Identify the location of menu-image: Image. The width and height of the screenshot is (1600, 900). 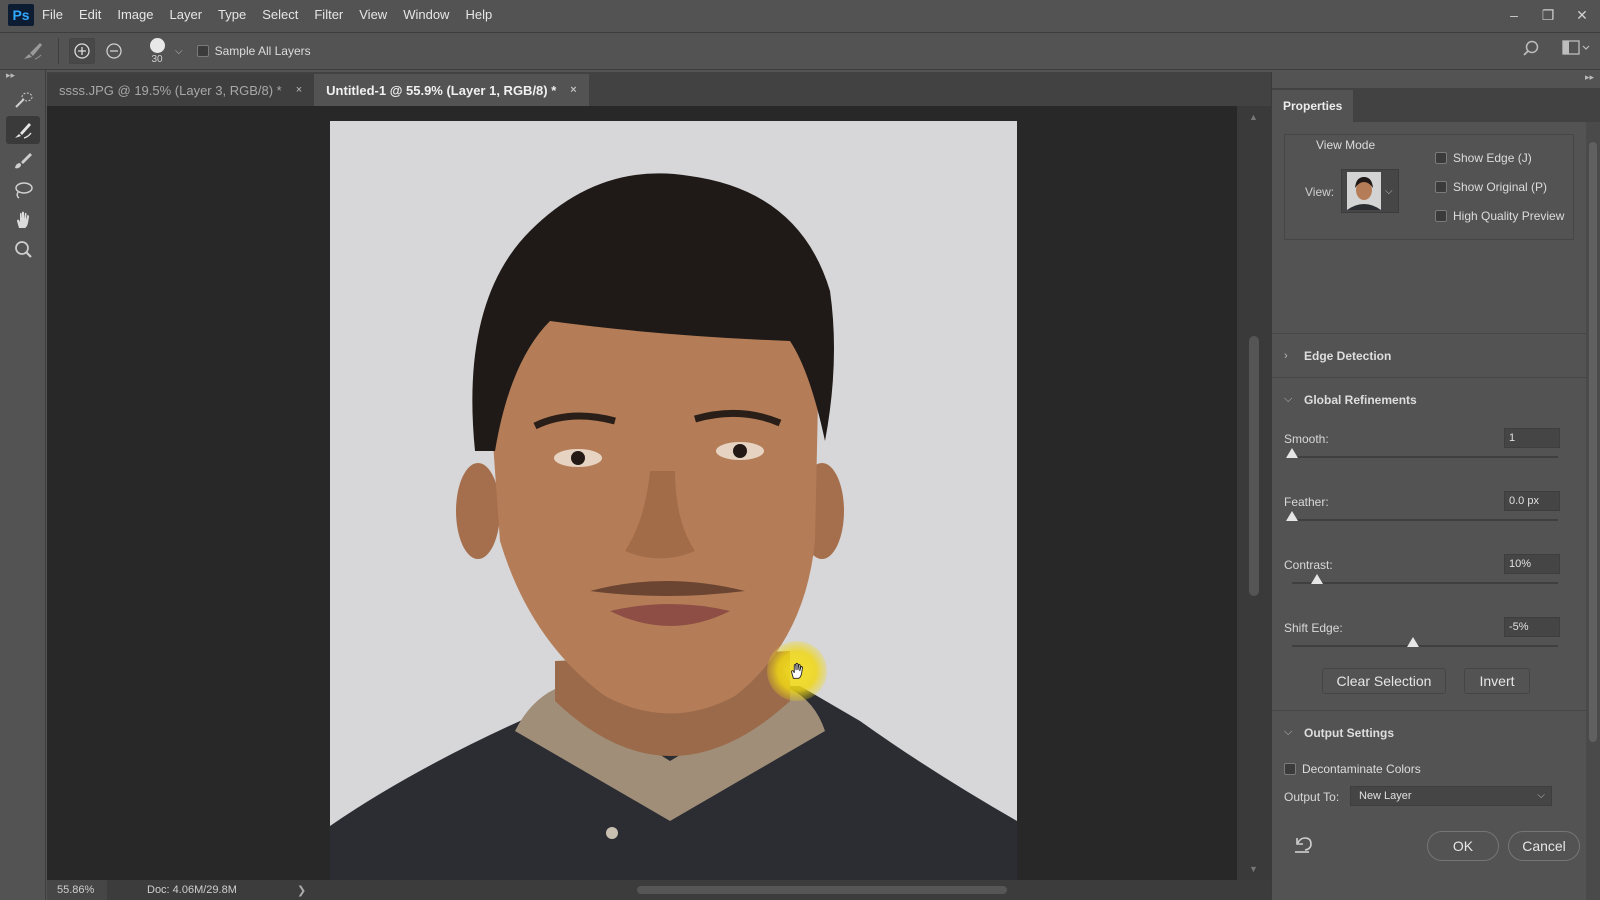
(135, 15).